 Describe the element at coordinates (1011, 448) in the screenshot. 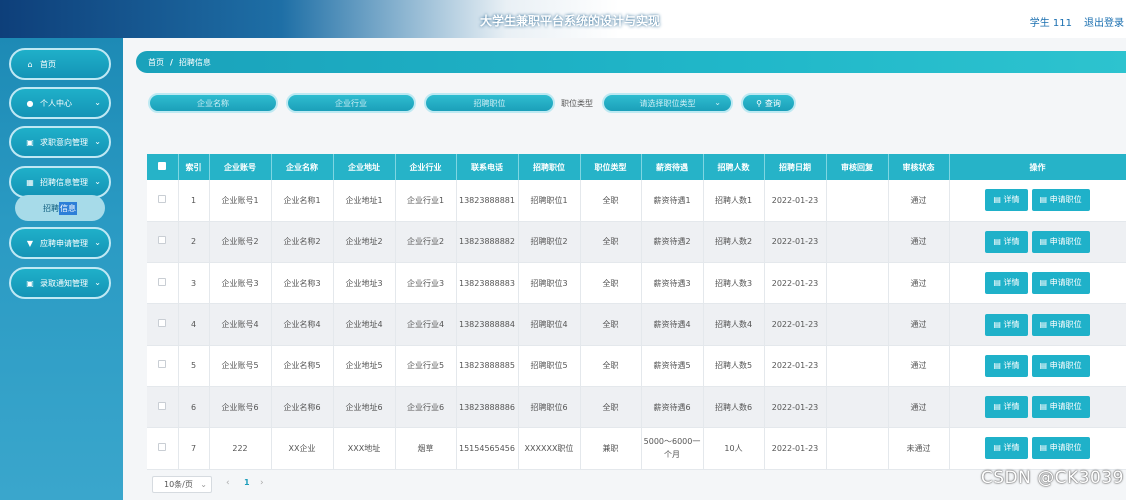

I see `detail-button-label: 详情` at that location.